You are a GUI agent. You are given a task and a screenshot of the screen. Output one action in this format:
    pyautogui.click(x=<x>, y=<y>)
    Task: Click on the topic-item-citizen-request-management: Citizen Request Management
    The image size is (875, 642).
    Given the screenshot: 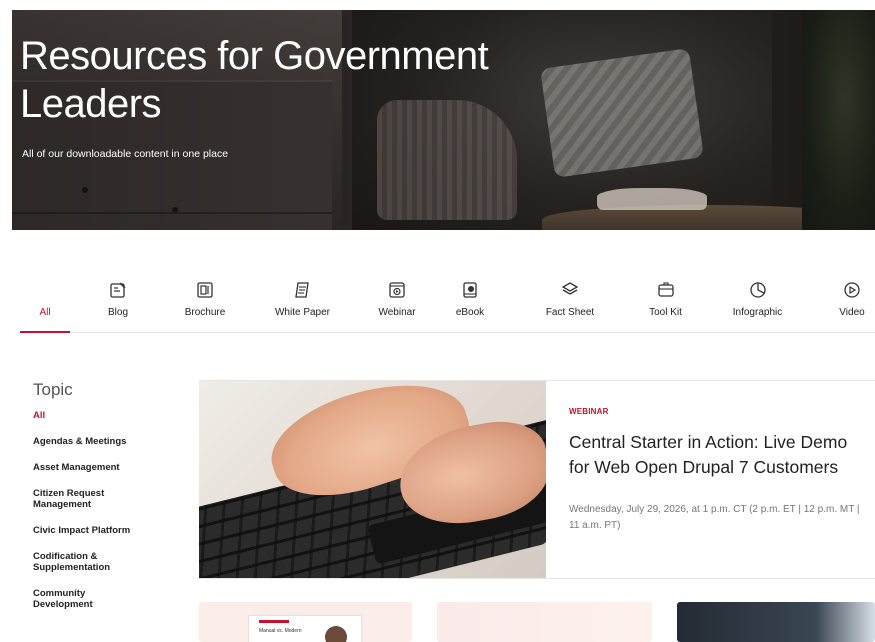 What is the action you would take?
    pyautogui.click(x=78, y=499)
    